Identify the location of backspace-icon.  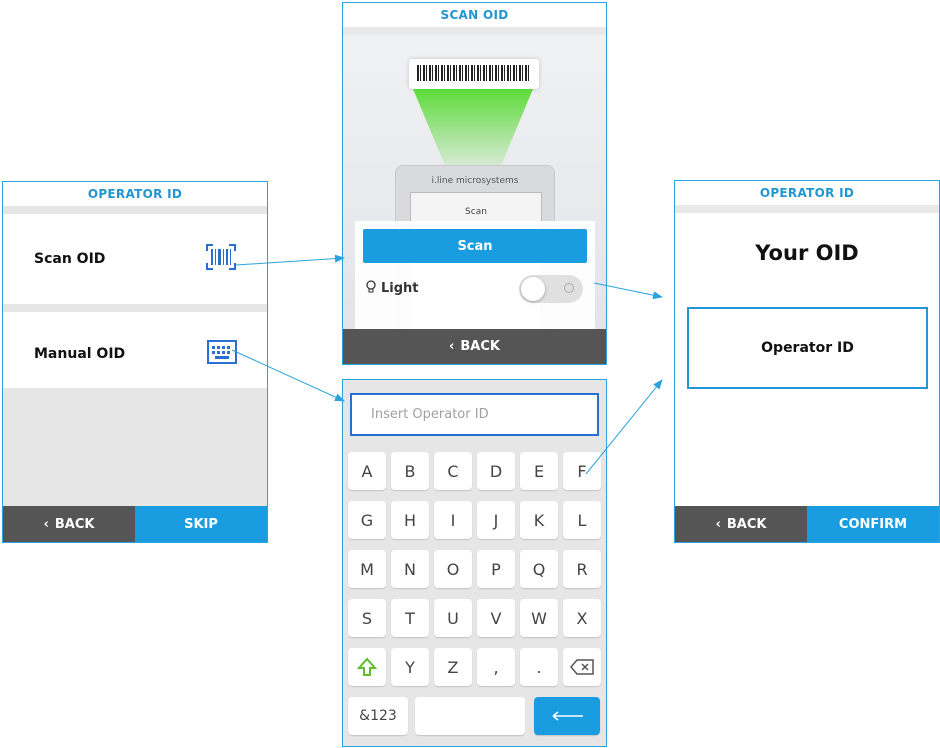
(582, 667).